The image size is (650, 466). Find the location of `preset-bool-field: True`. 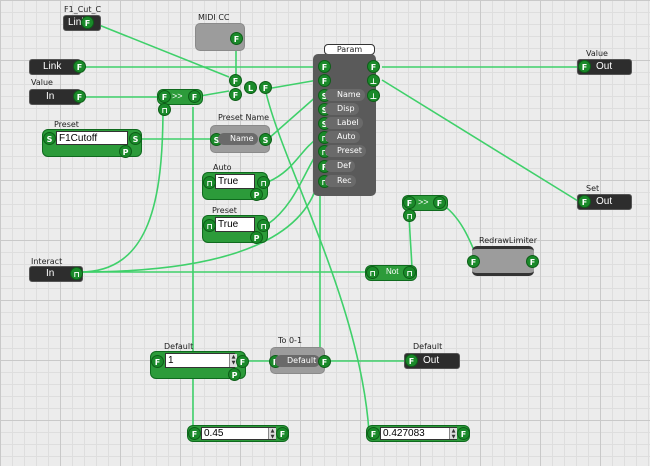

preset-bool-field: True is located at coordinates (235, 224).